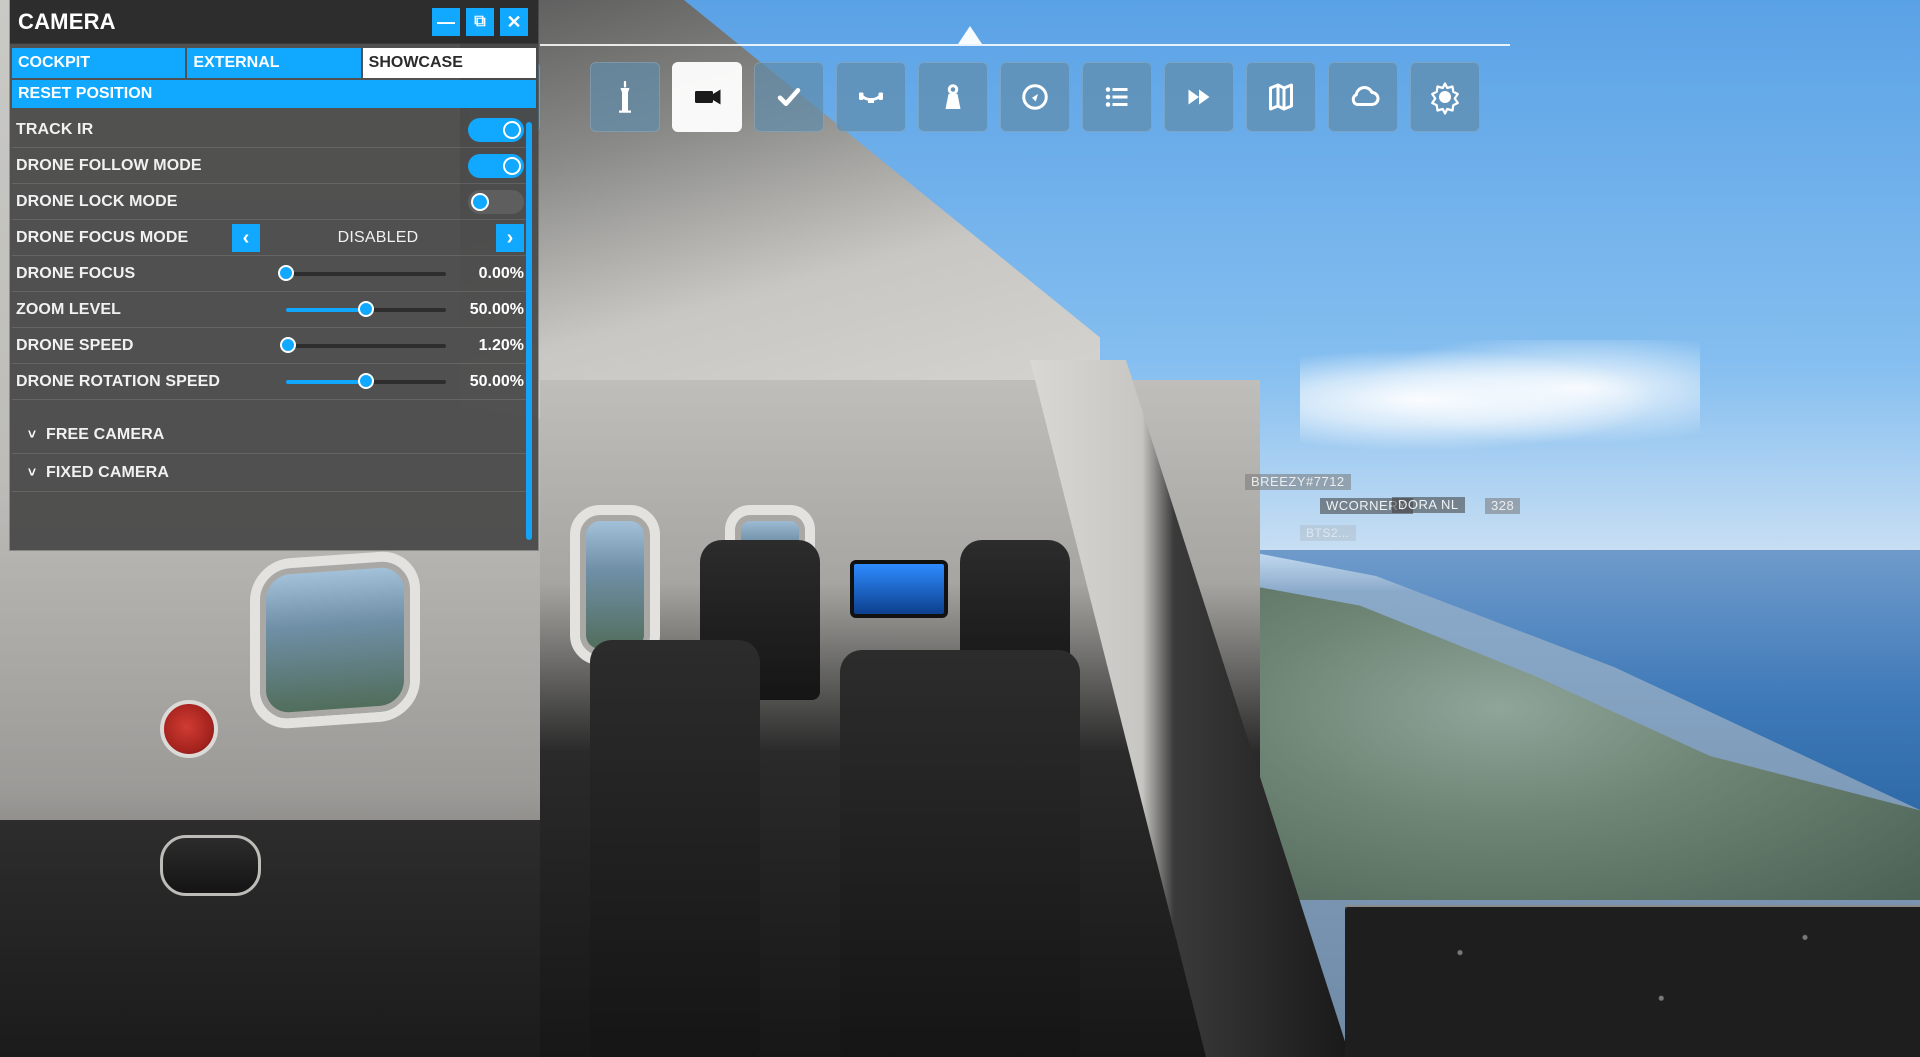 The height and width of the screenshot is (1057, 1920). I want to click on weight-icon, so click(953, 96).